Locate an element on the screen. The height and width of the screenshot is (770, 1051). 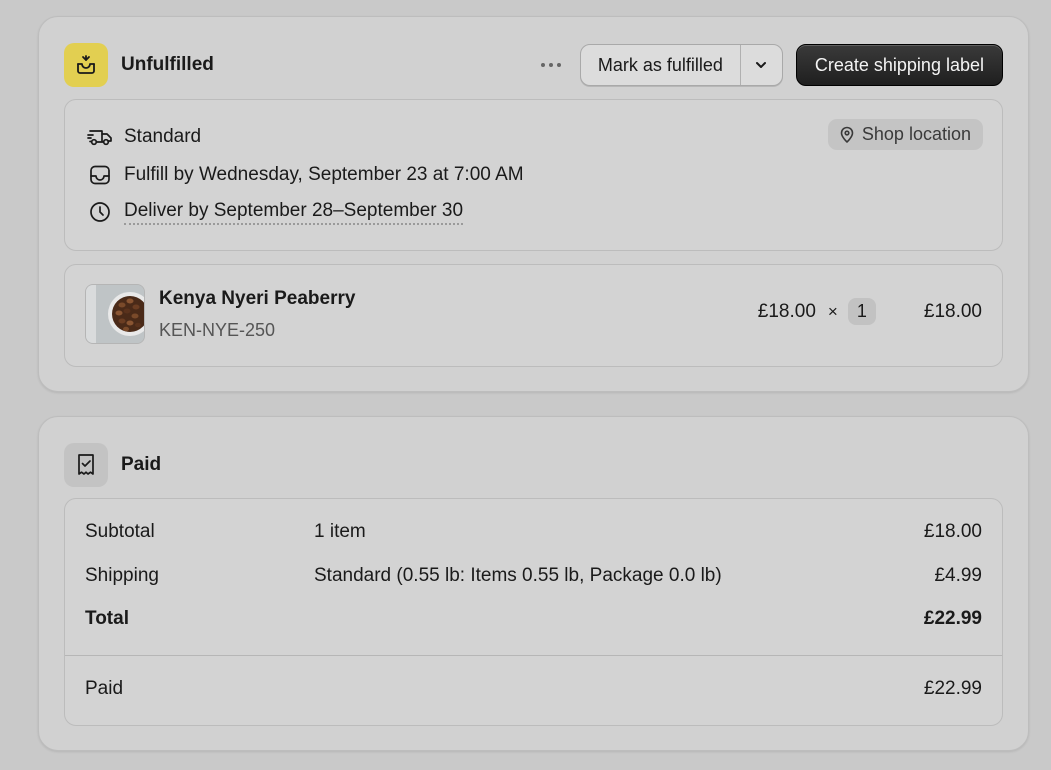
shop-location-label: Shop location is located at coordinates (916, 134).